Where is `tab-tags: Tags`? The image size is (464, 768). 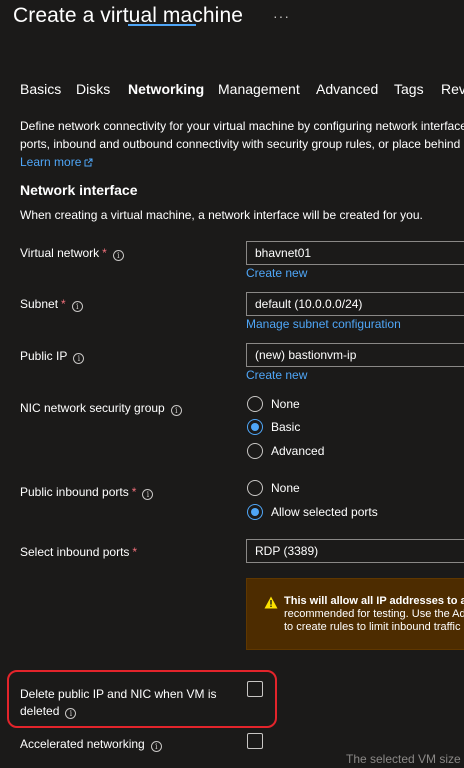
tab-tags: Tags is located at coordinates (409, 89).